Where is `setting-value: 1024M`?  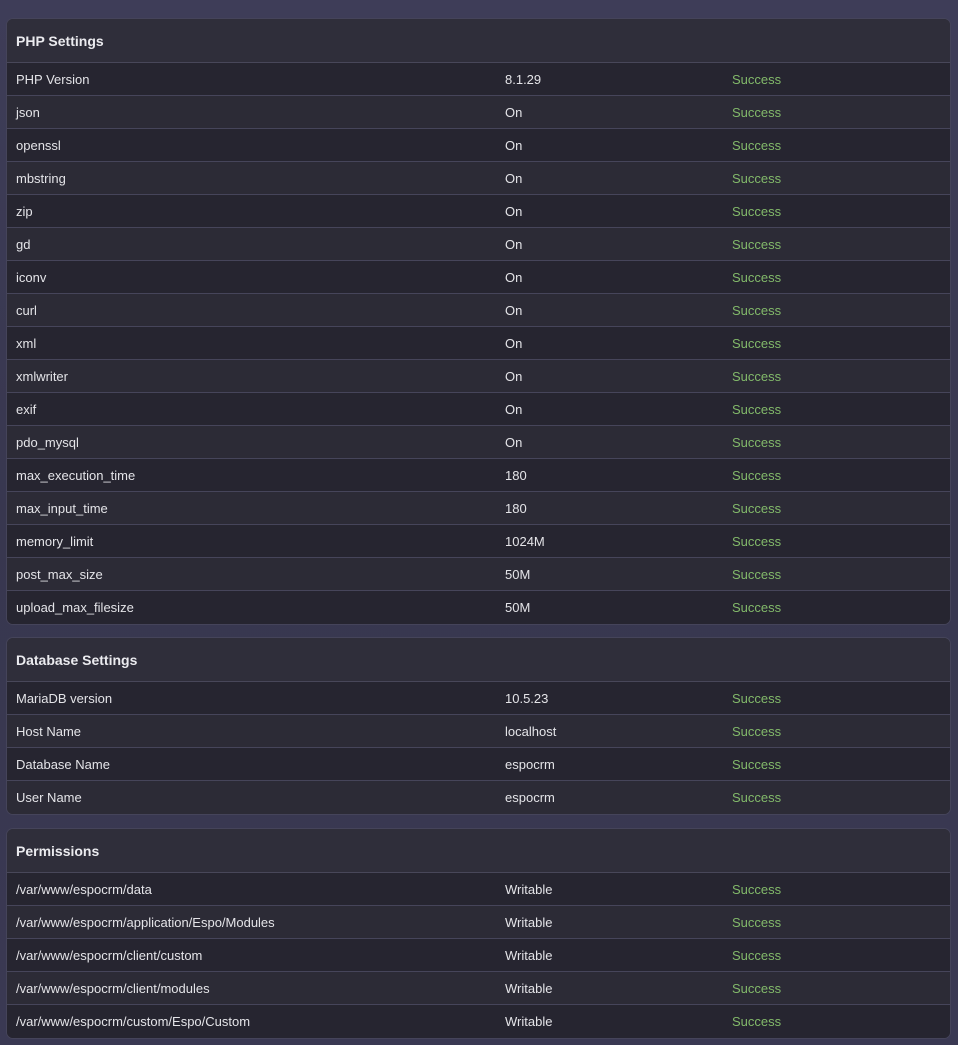
setting-value: 1024M is located at coordinates (525, 541).